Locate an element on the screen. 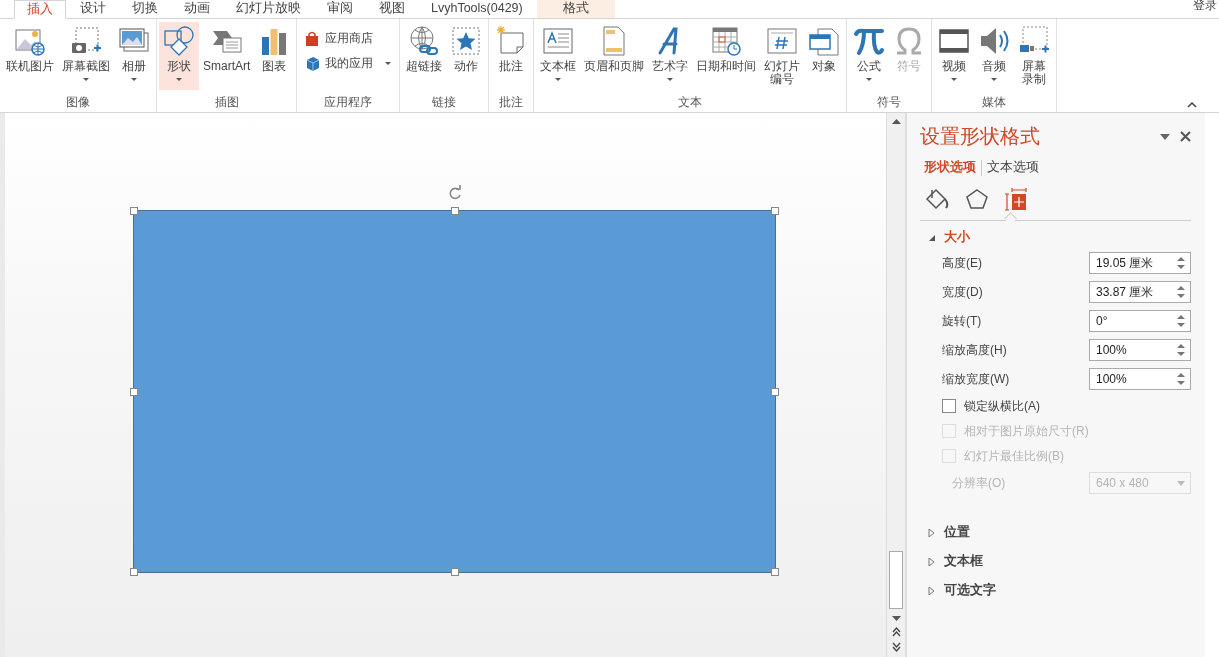 The height and width of the screenshot is (657, 1219). ribbon-button: 形状 is located at coordinates (179, 56).